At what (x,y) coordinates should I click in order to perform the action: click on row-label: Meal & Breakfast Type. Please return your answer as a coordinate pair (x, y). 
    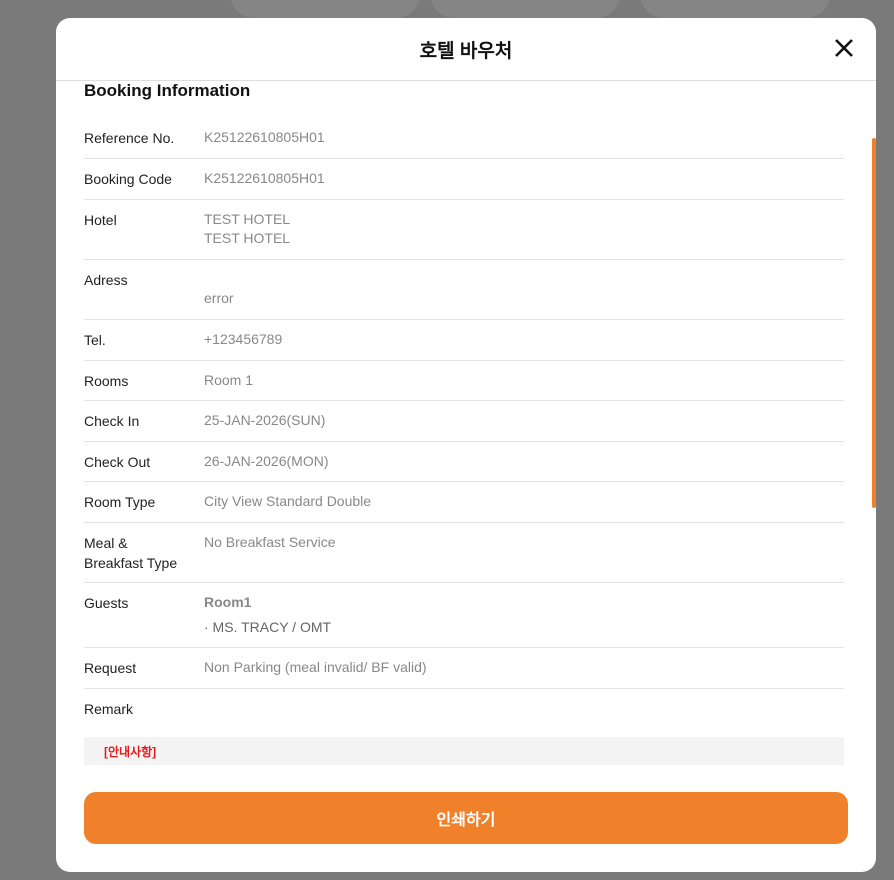
    Looking at the image, I should click on (144, 557).